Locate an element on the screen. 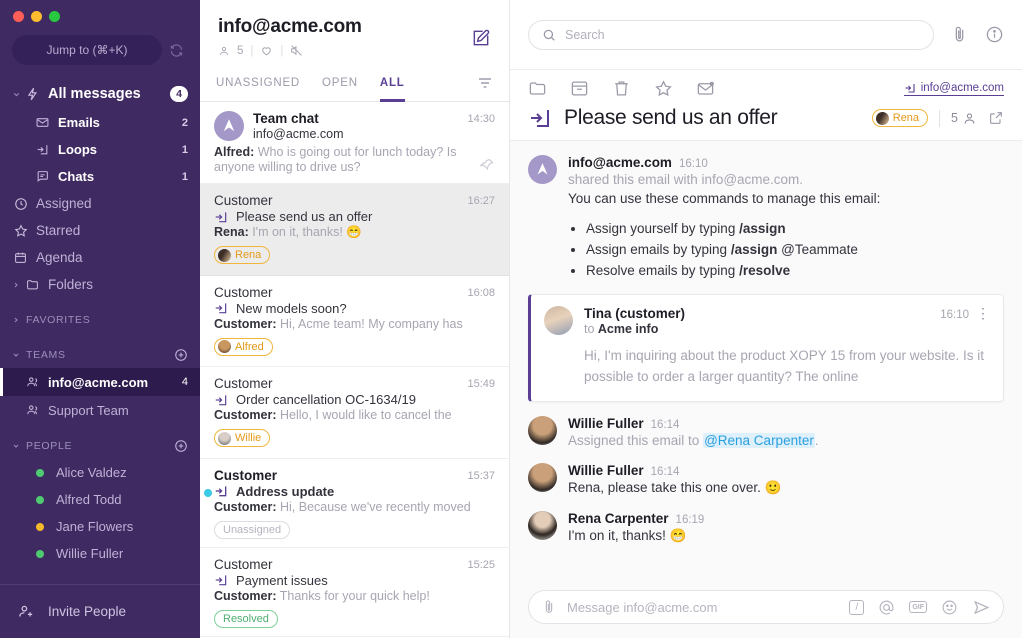 The height and width of the screenshot is (638, 1022). add-person-icon is located at coordinates (181, 446).